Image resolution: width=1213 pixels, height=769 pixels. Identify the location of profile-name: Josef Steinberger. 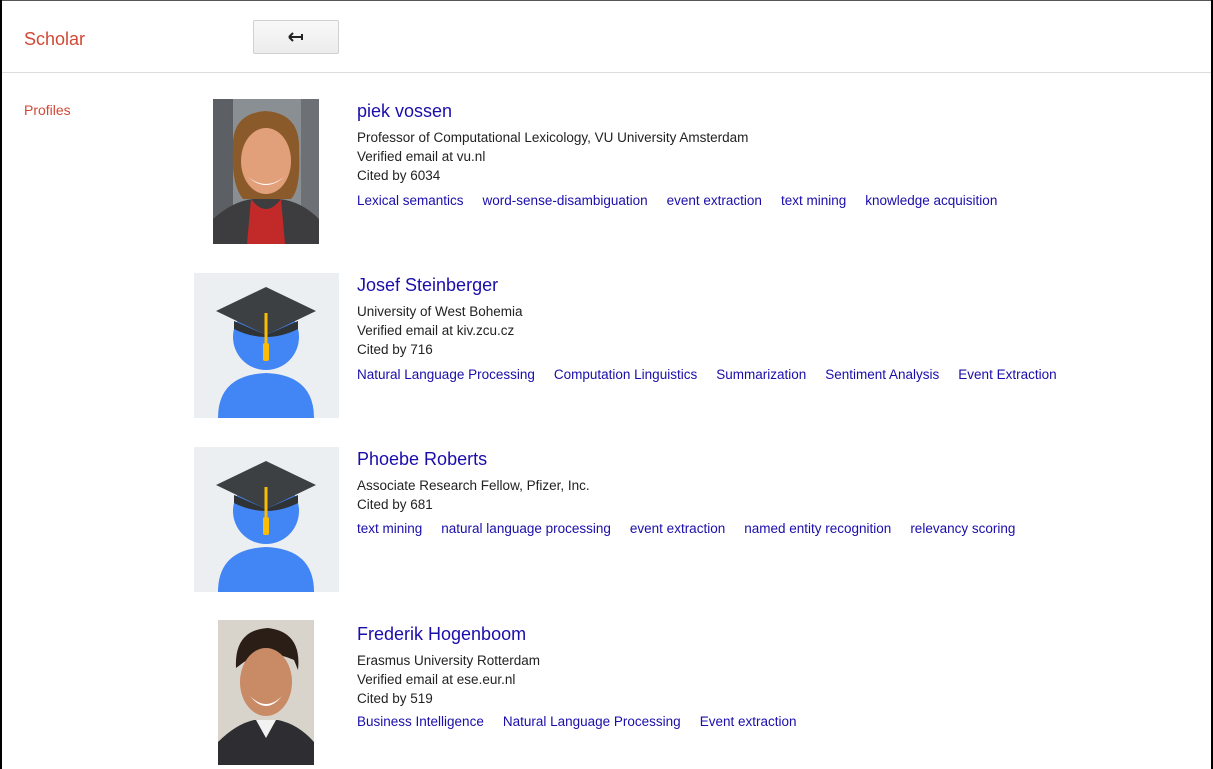
(427, 285).